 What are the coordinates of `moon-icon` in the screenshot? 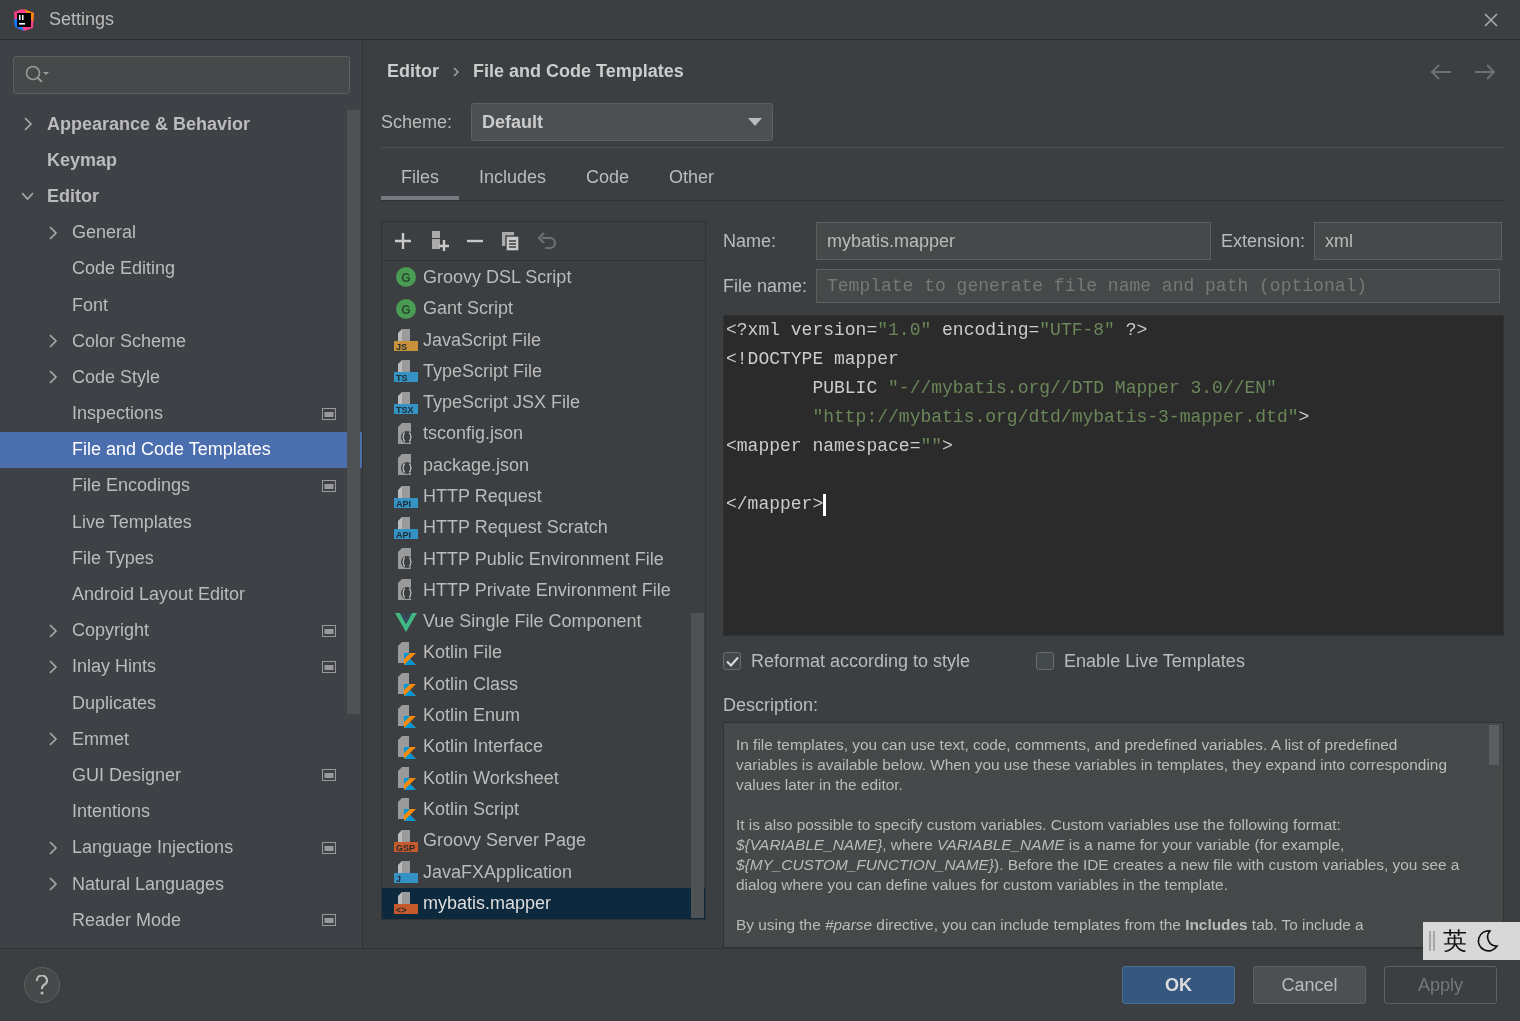 It's located at (1487, 941).